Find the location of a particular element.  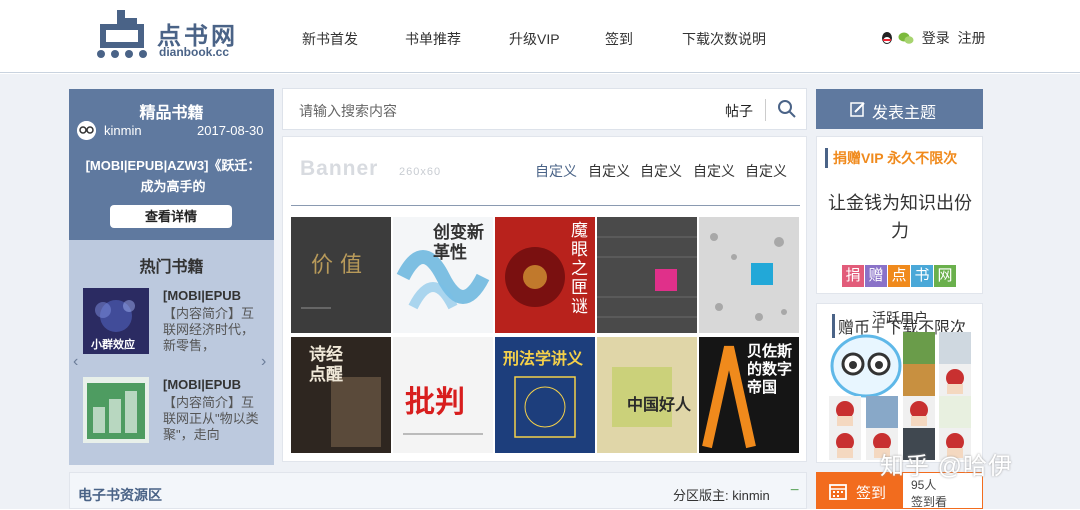

book-cover: 贝佐斯的数字帝国 is located at coordinates (749, 395).